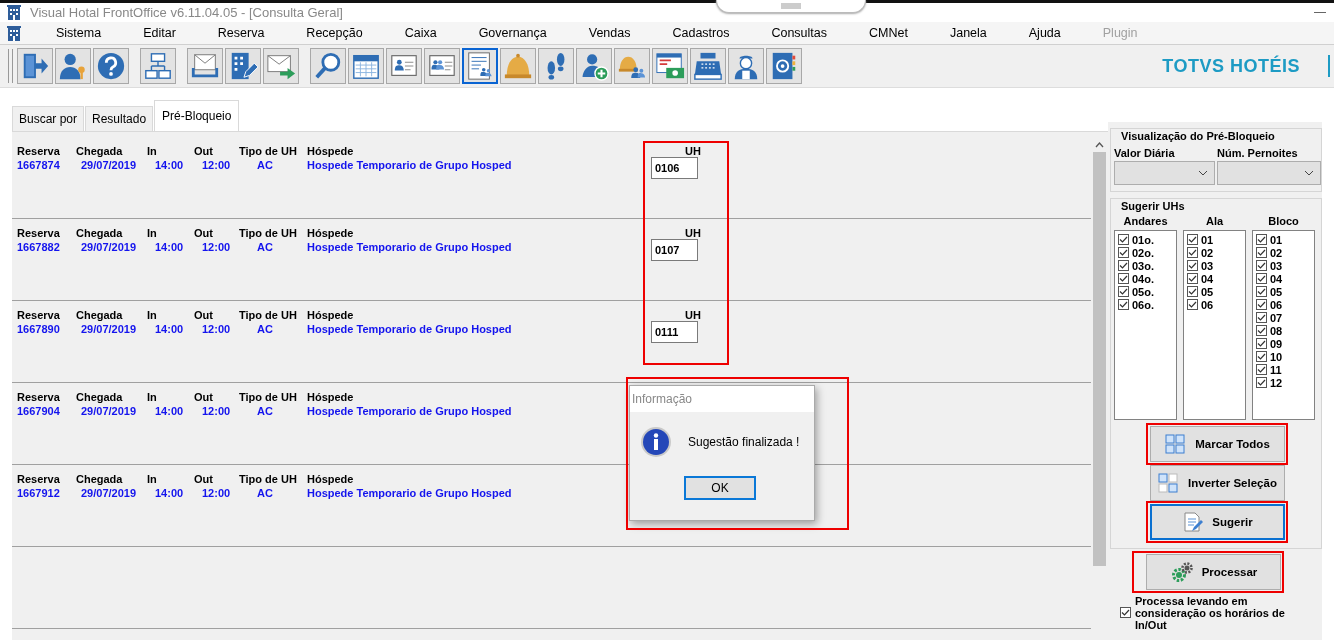  What do you see at coordinates (1276, 343) in the screenshot?
I see `checkbox-label: 09` at bounding box center [1276, 343].